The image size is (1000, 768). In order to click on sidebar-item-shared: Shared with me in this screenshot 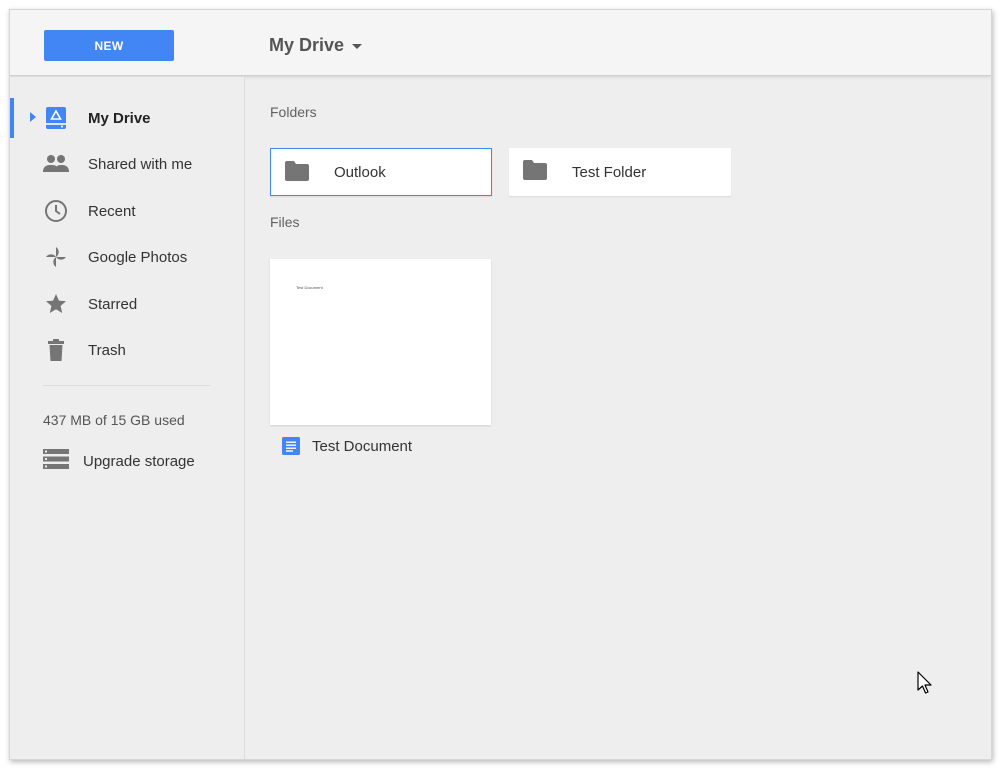, I will do `click(127, 164)`.